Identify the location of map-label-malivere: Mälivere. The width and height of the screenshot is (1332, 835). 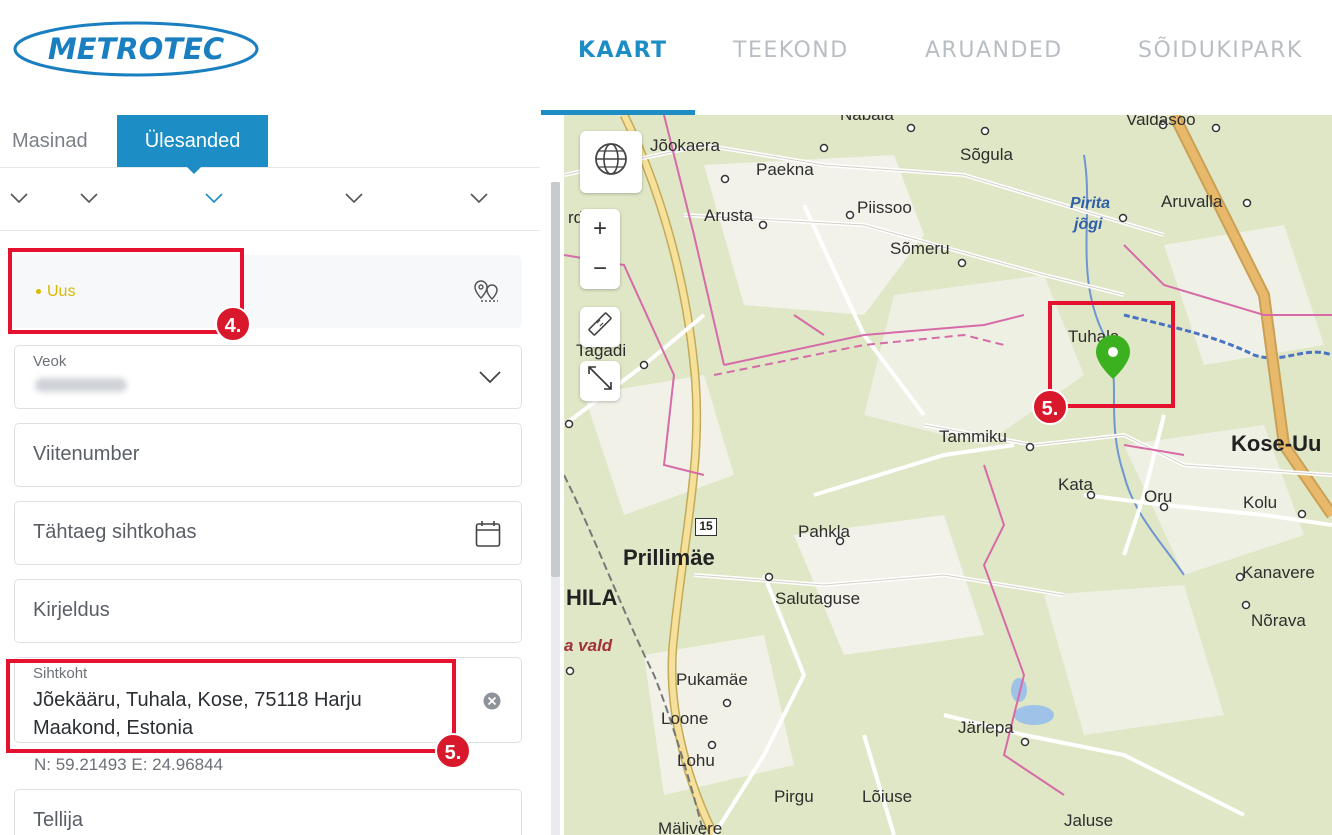
(690, 827).